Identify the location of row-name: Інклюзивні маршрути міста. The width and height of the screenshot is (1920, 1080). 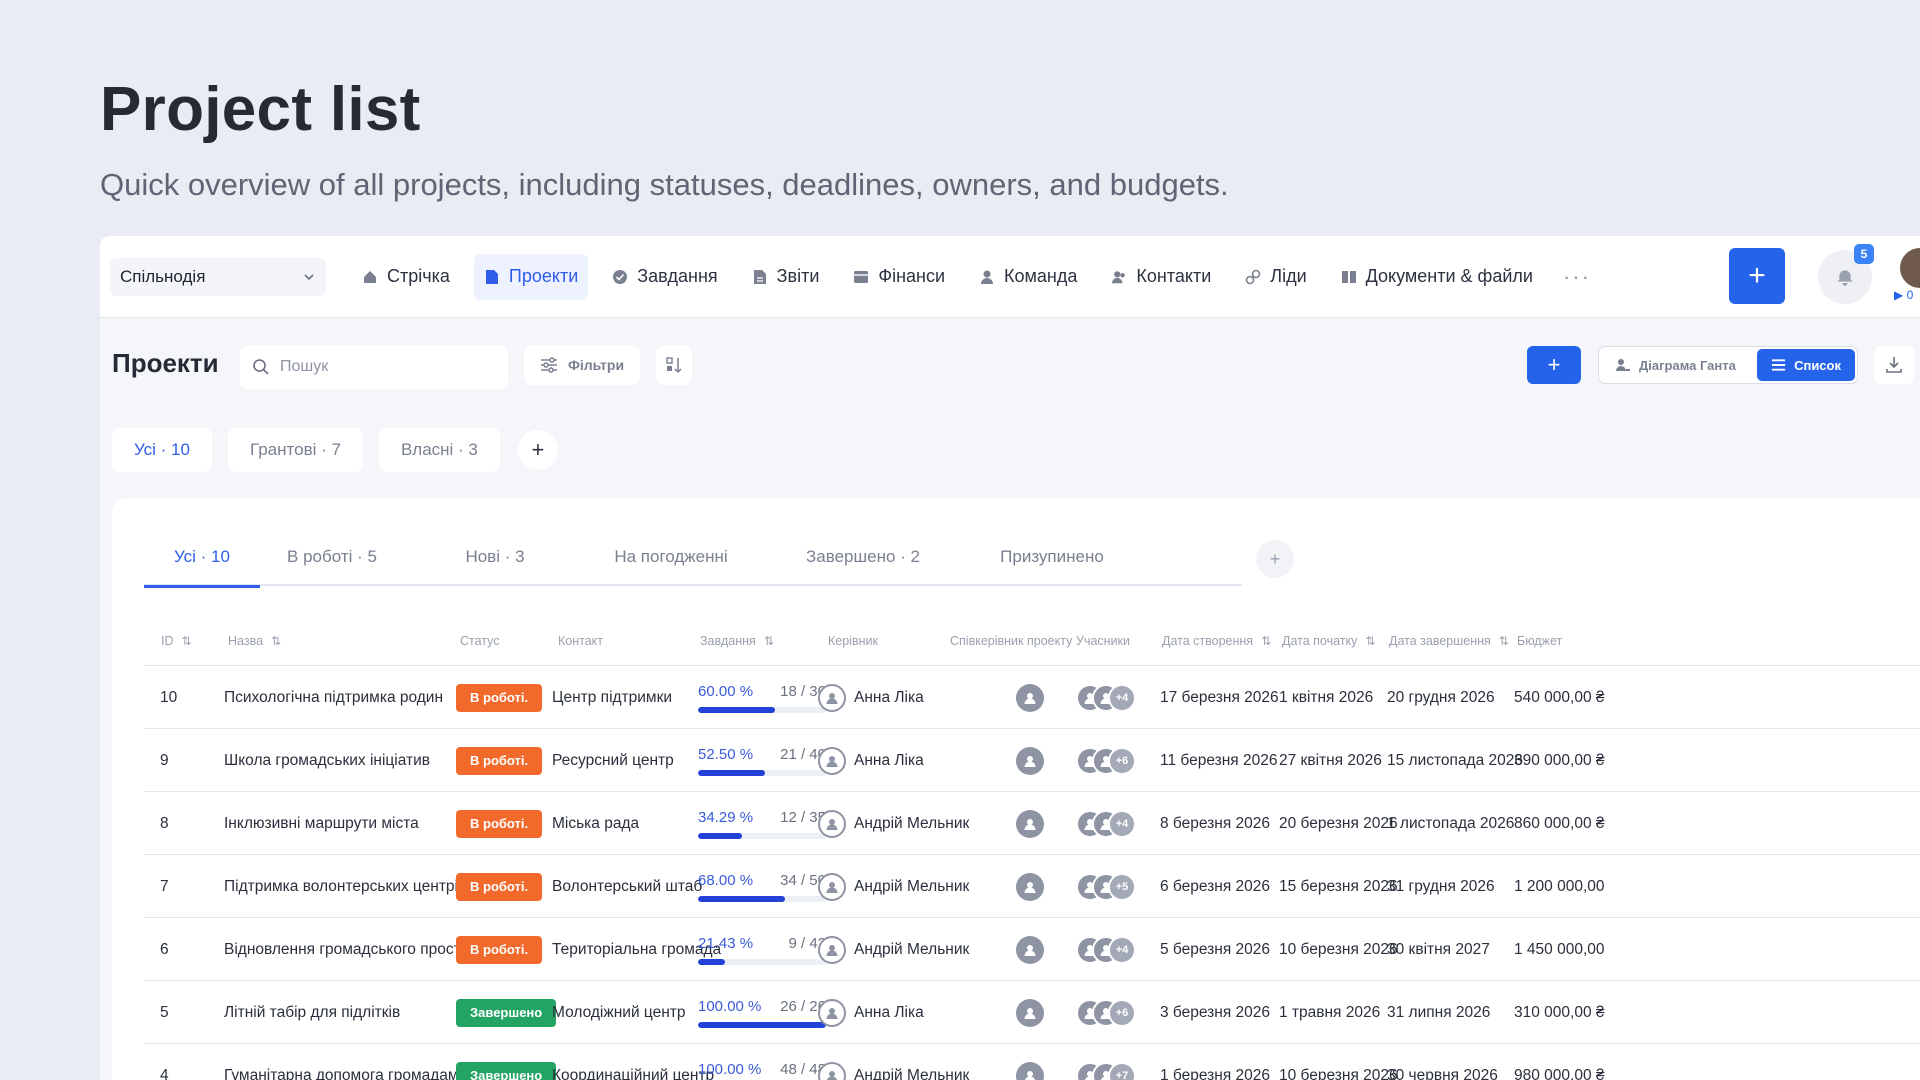
(321, 823).